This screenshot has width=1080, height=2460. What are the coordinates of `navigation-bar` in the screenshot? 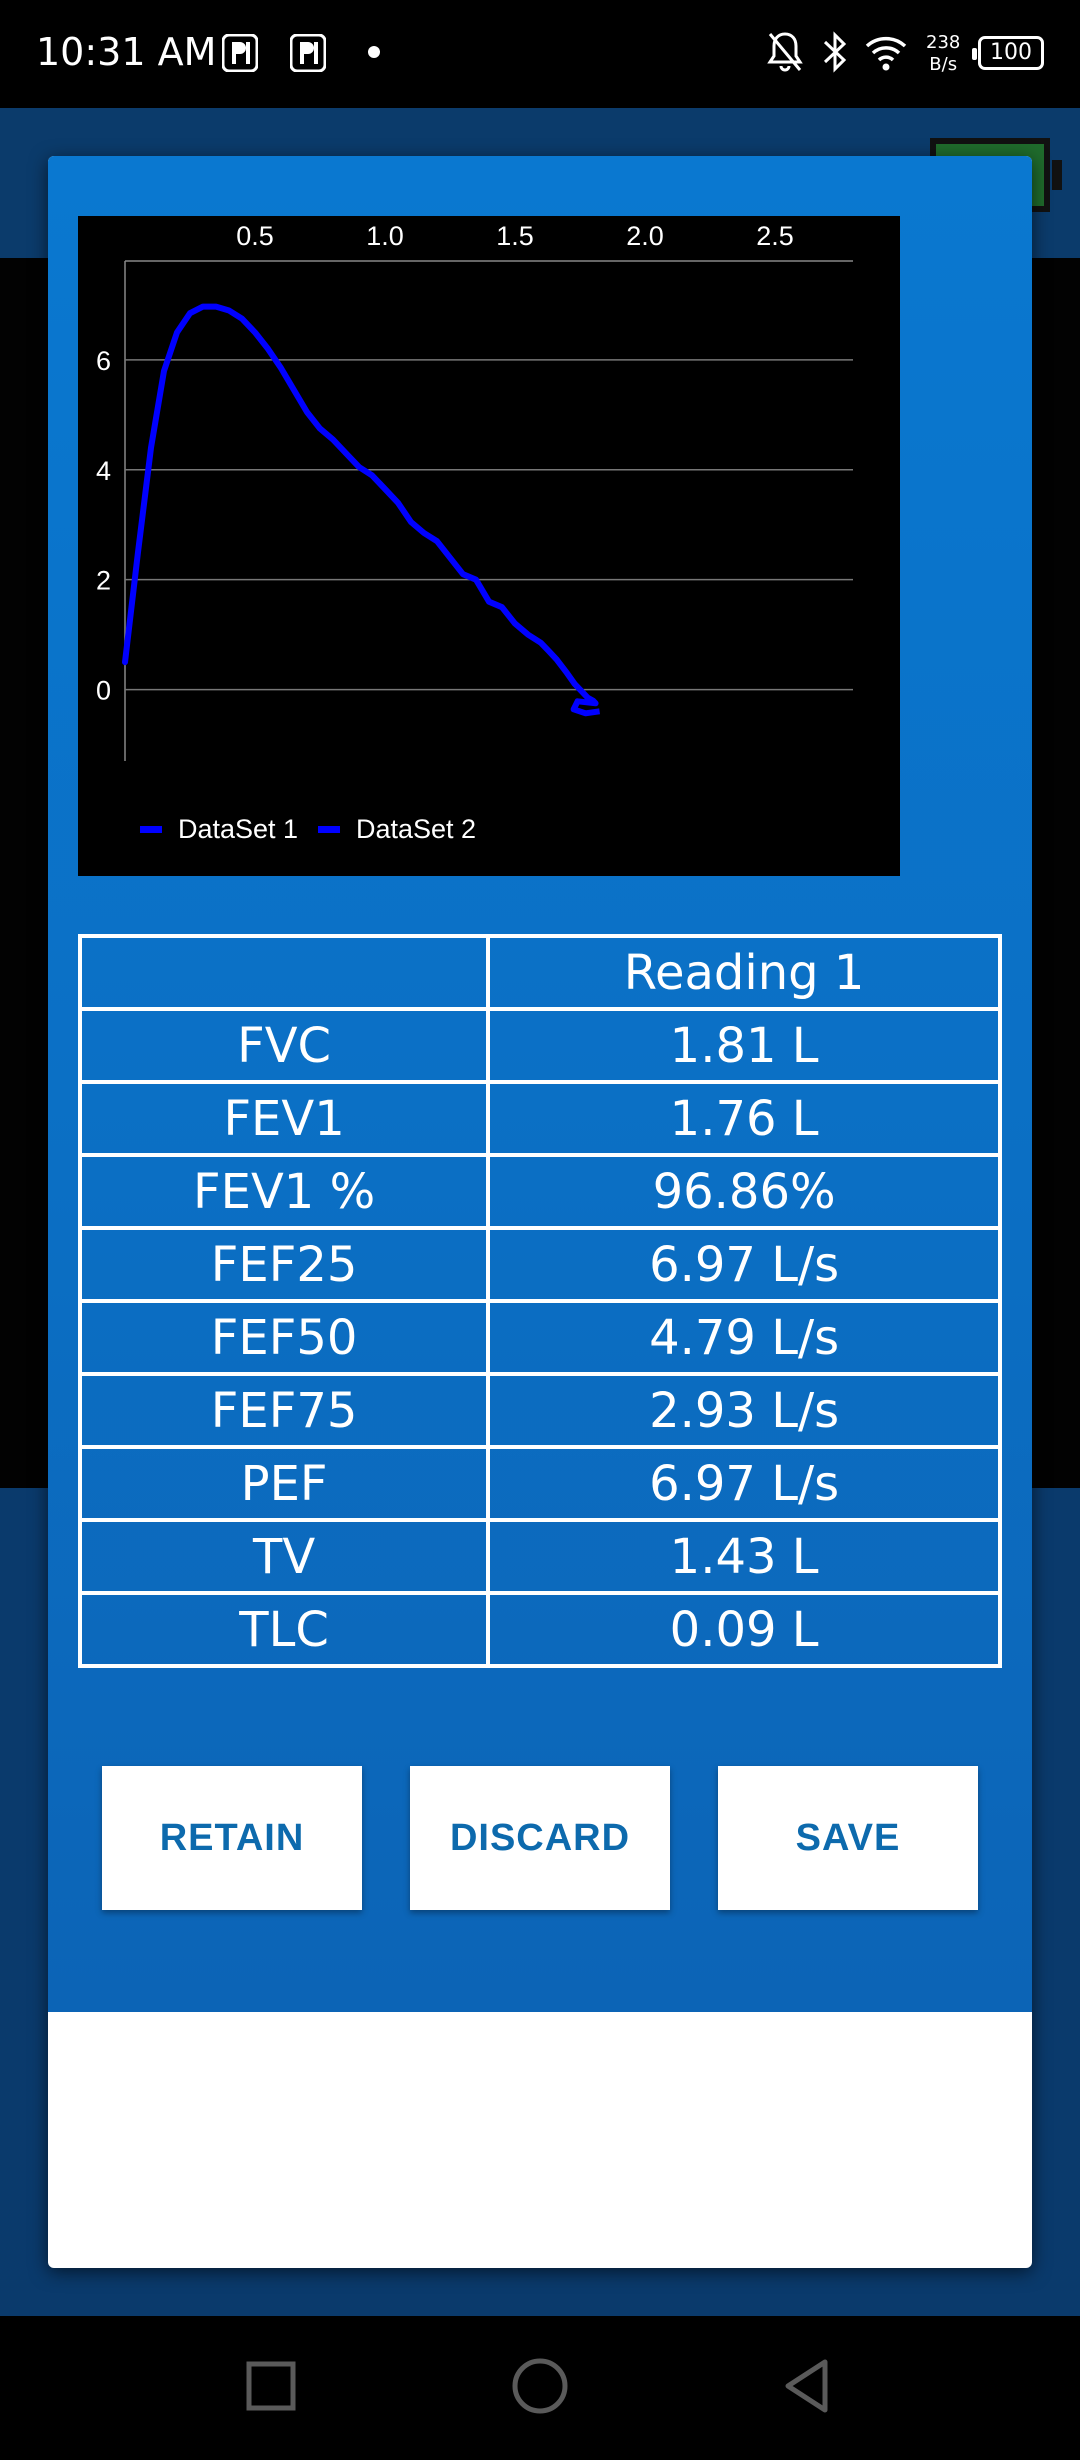 It's located at (540, 2388).